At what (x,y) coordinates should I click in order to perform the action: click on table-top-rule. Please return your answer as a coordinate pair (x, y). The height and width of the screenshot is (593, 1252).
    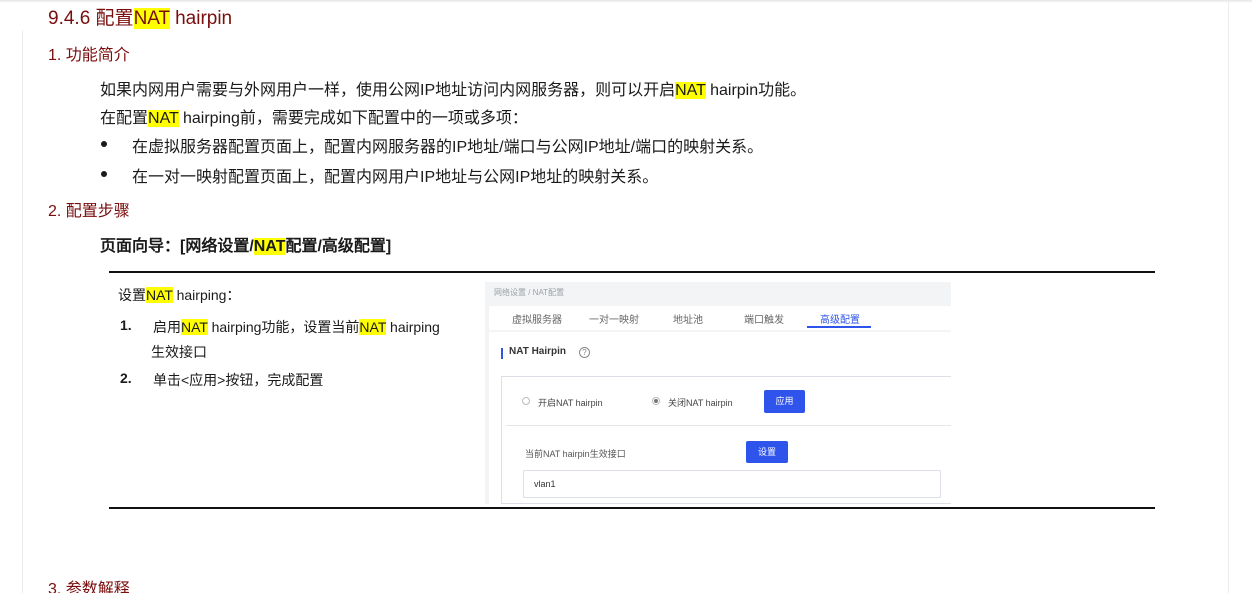
    Looking at the image, I should click on (632, 272).